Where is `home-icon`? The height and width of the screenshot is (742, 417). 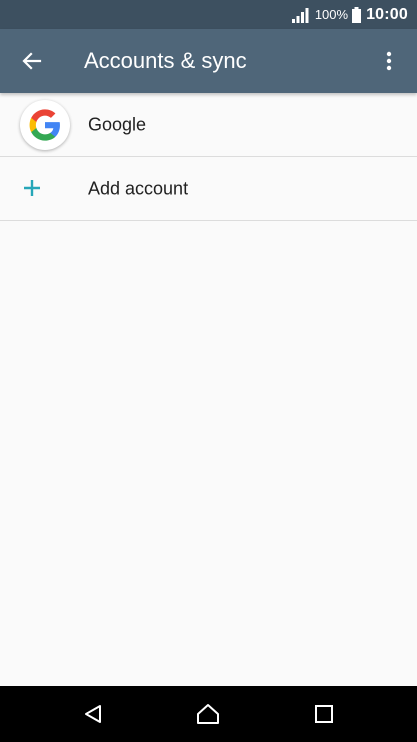 home-icon is located at coordinates (208, 714).